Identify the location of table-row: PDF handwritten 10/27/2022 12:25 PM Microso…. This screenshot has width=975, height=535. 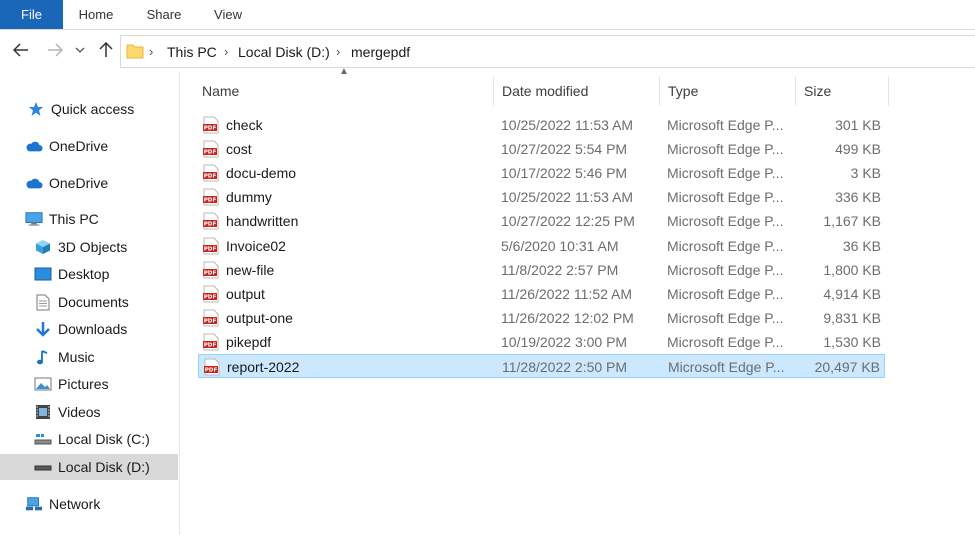
(541, 221).